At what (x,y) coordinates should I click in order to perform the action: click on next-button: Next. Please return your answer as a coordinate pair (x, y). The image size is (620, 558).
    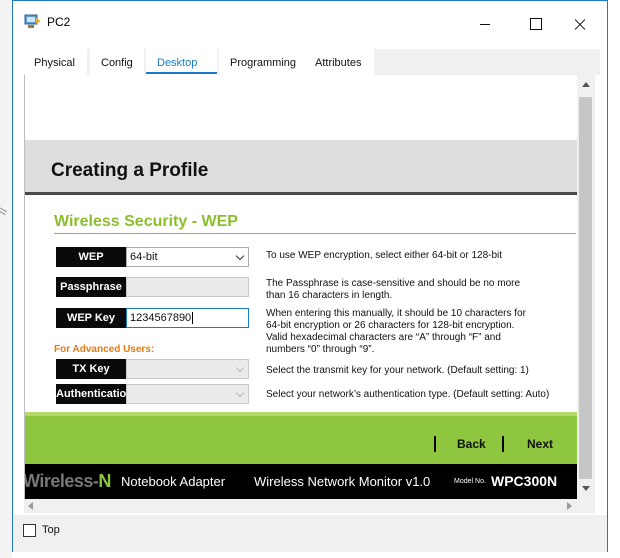
    Looking at the image, I should click on (540, 444).